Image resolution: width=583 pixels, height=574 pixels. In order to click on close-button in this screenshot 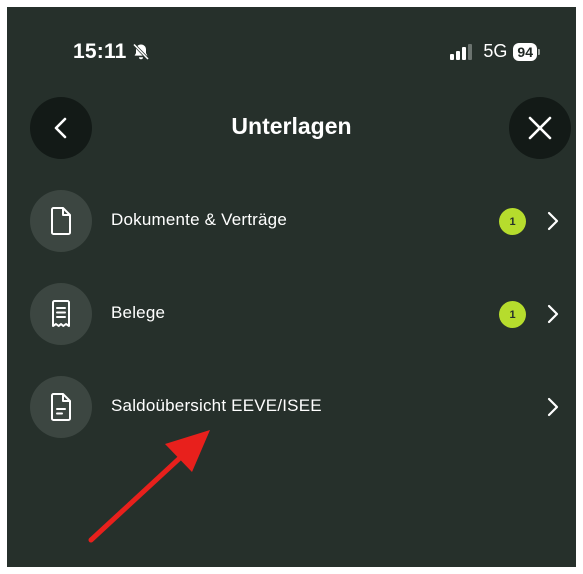, I will do `click(540, 128)`.